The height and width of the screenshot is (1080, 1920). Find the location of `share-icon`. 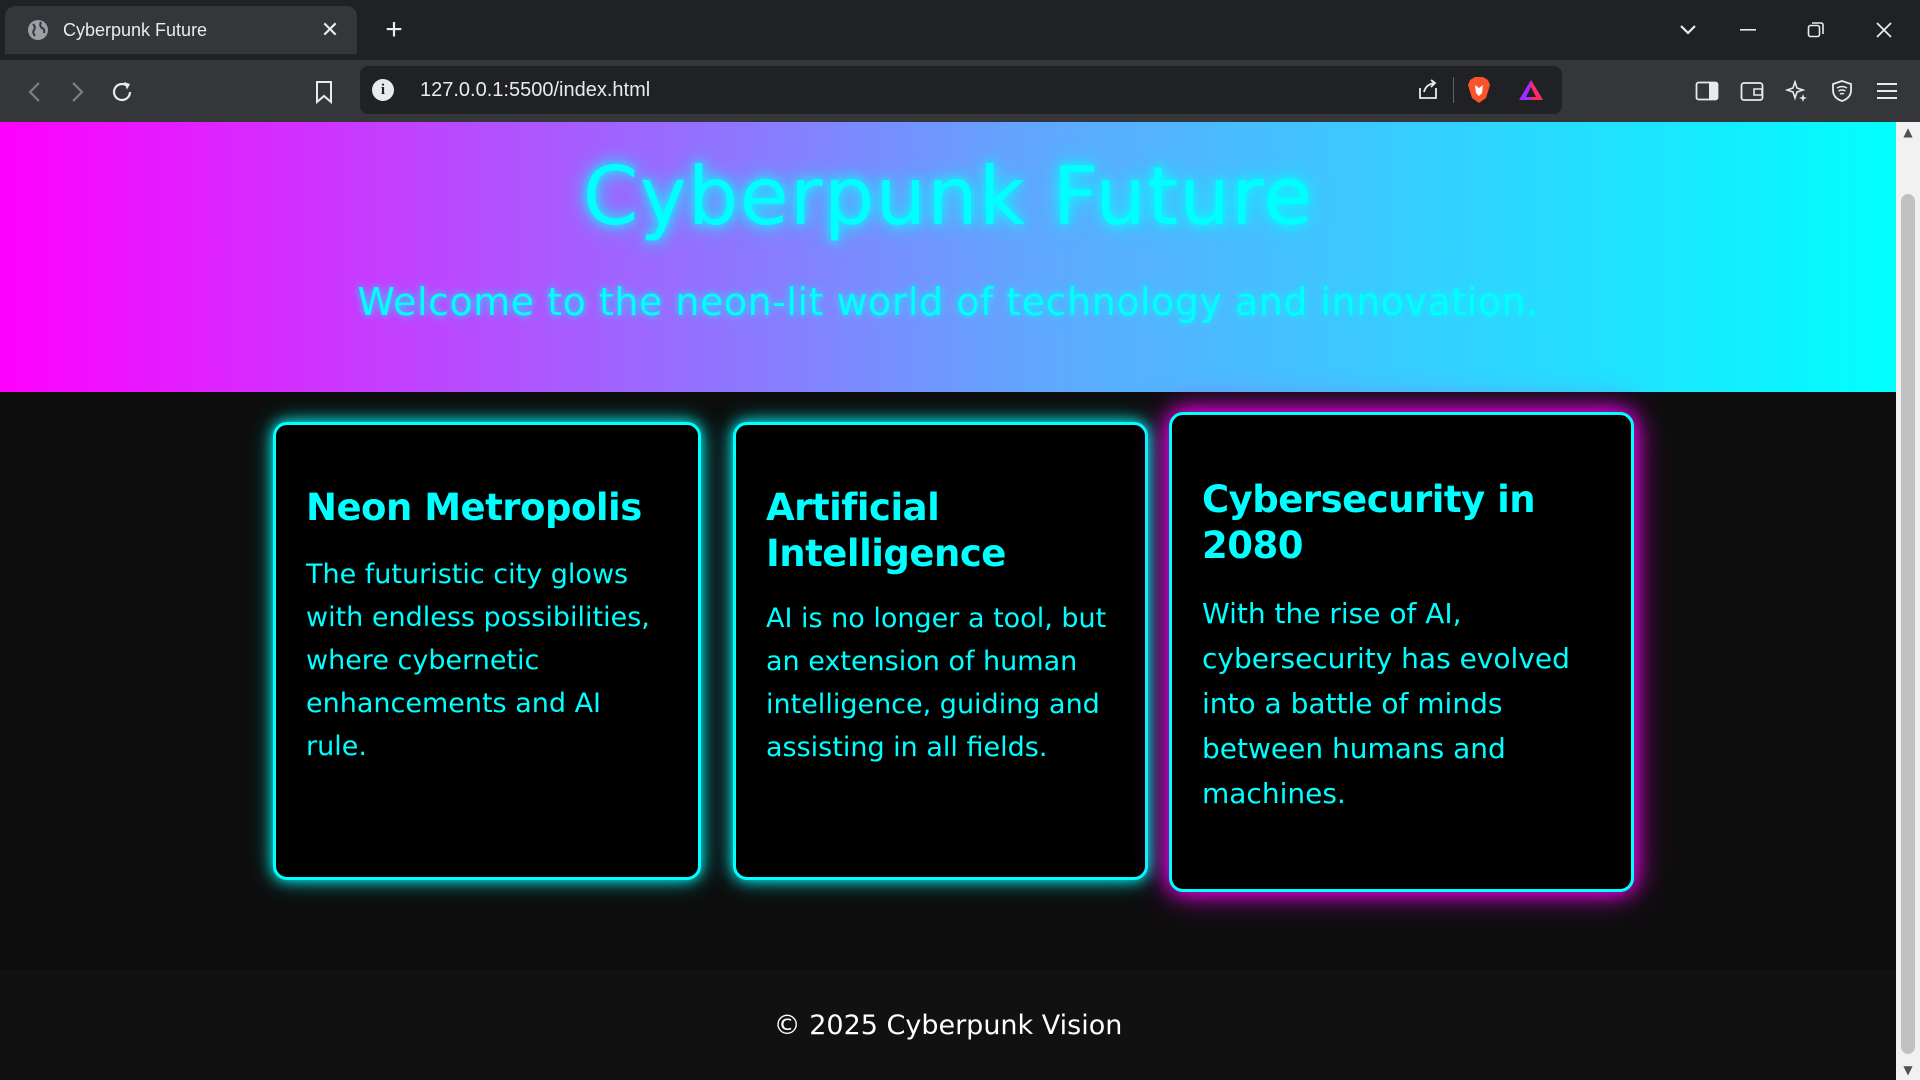

share-icon is located at coordinates (1428, 90).